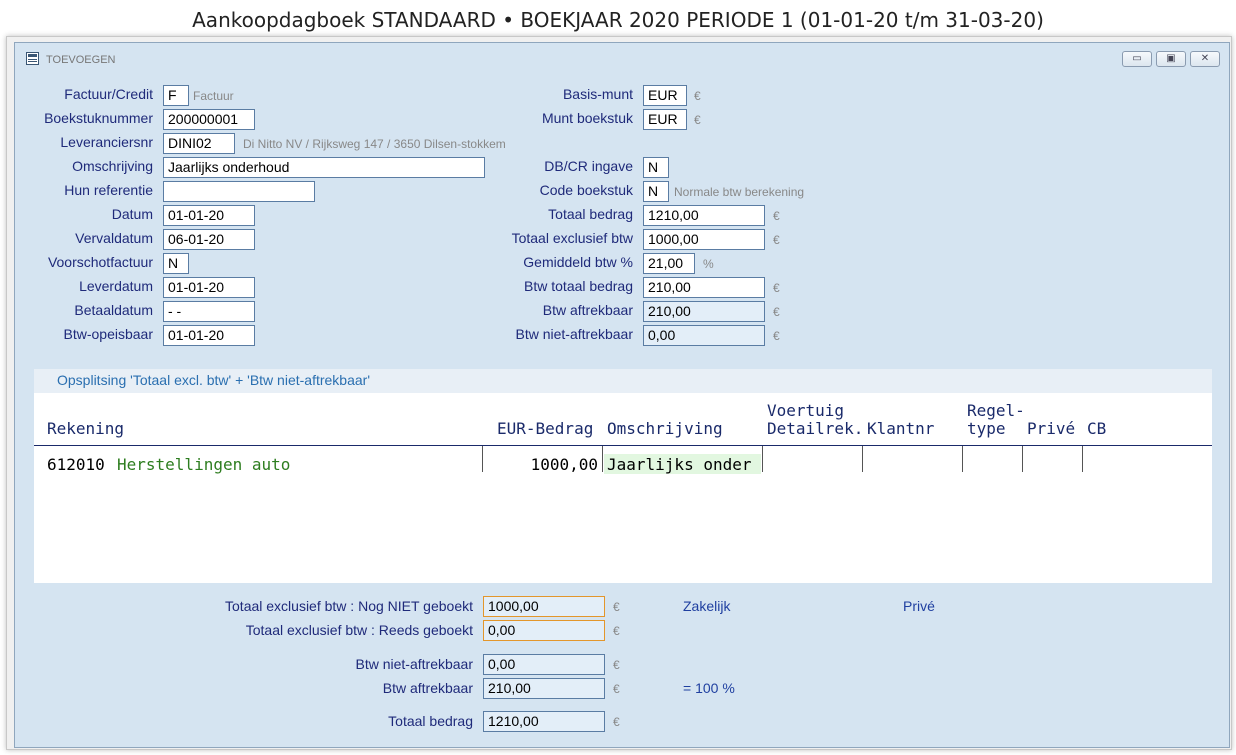 This screenshot has height=755, width=1236. Describe the element at coordinates (578, 286) in the screenshot. I see `btw-totaal-bedrag-label: Btw totaal bedrag` at that location.